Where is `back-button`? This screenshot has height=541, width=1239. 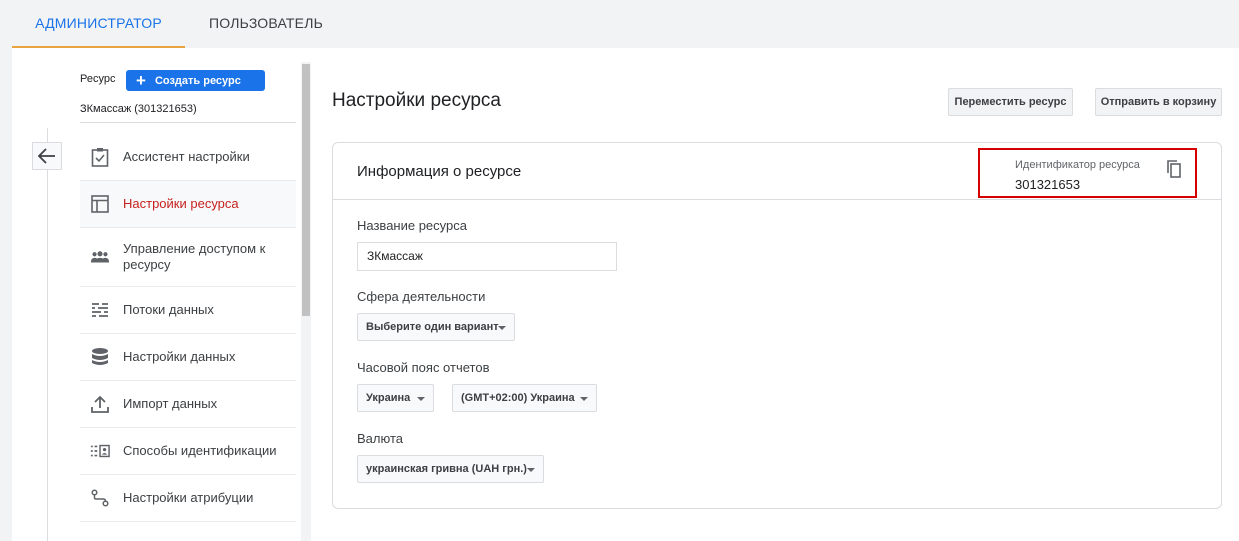 back-button is located at coordinates (47, 156).